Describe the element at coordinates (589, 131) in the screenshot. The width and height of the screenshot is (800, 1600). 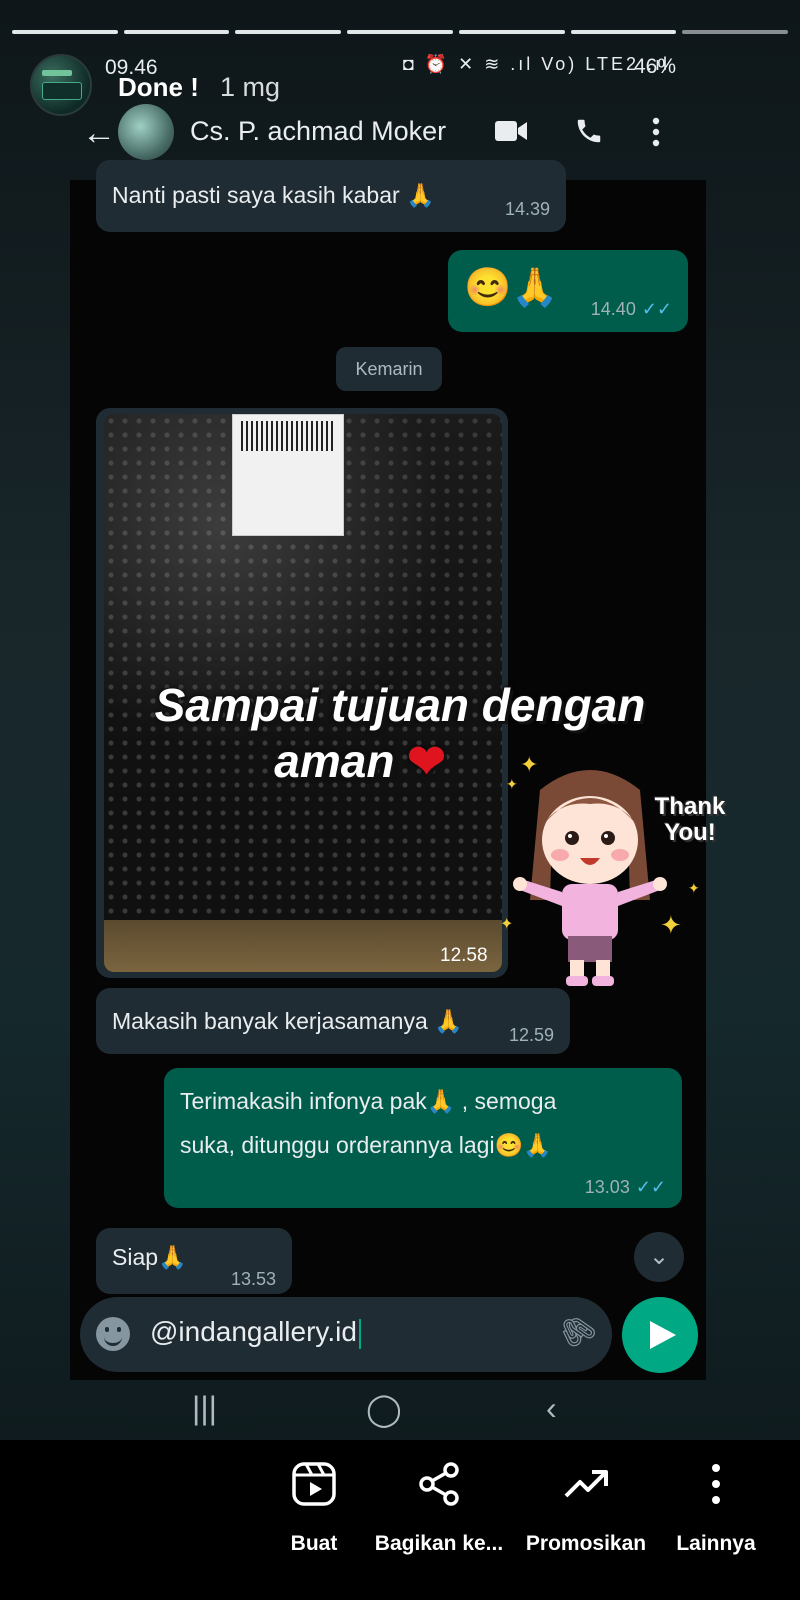
I see `phone-icon` at that location.